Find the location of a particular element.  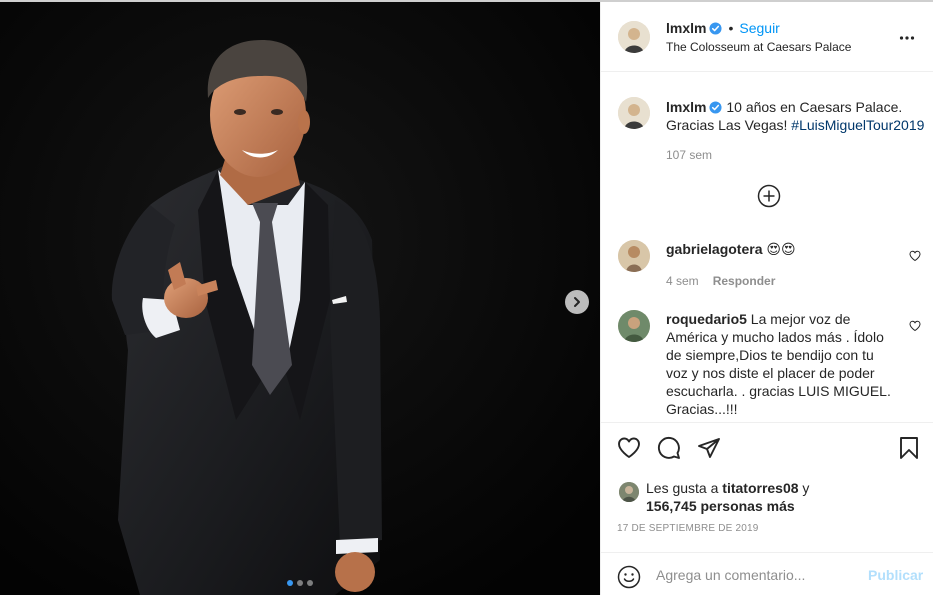

carousel-indicator is located at coordinates (300, 583).